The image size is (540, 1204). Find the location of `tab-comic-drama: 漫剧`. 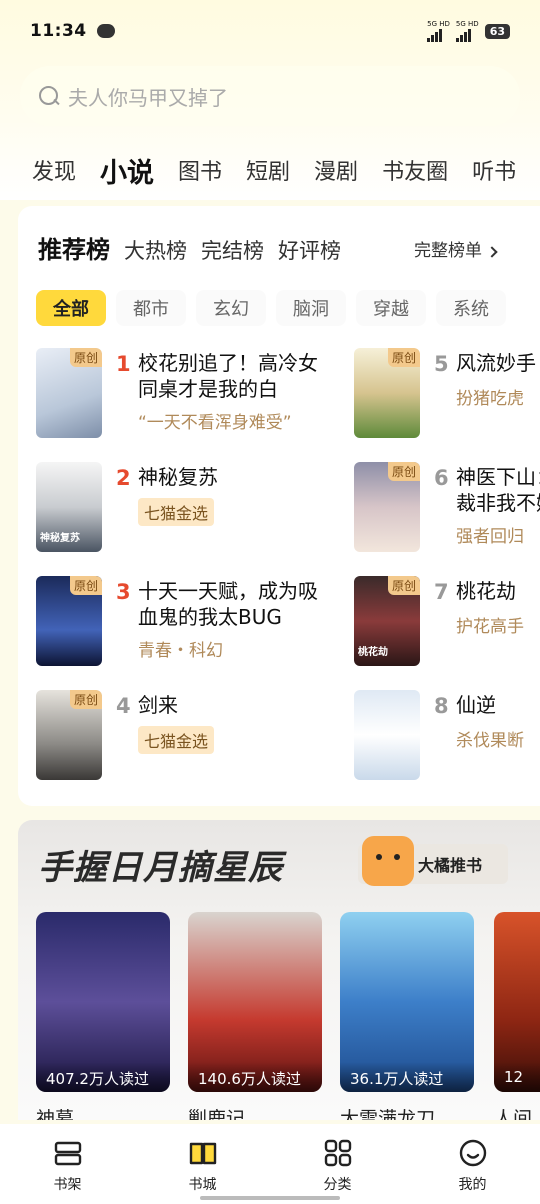

tab-comic-drama: 漫剧 is located at coordinates (336, 170).